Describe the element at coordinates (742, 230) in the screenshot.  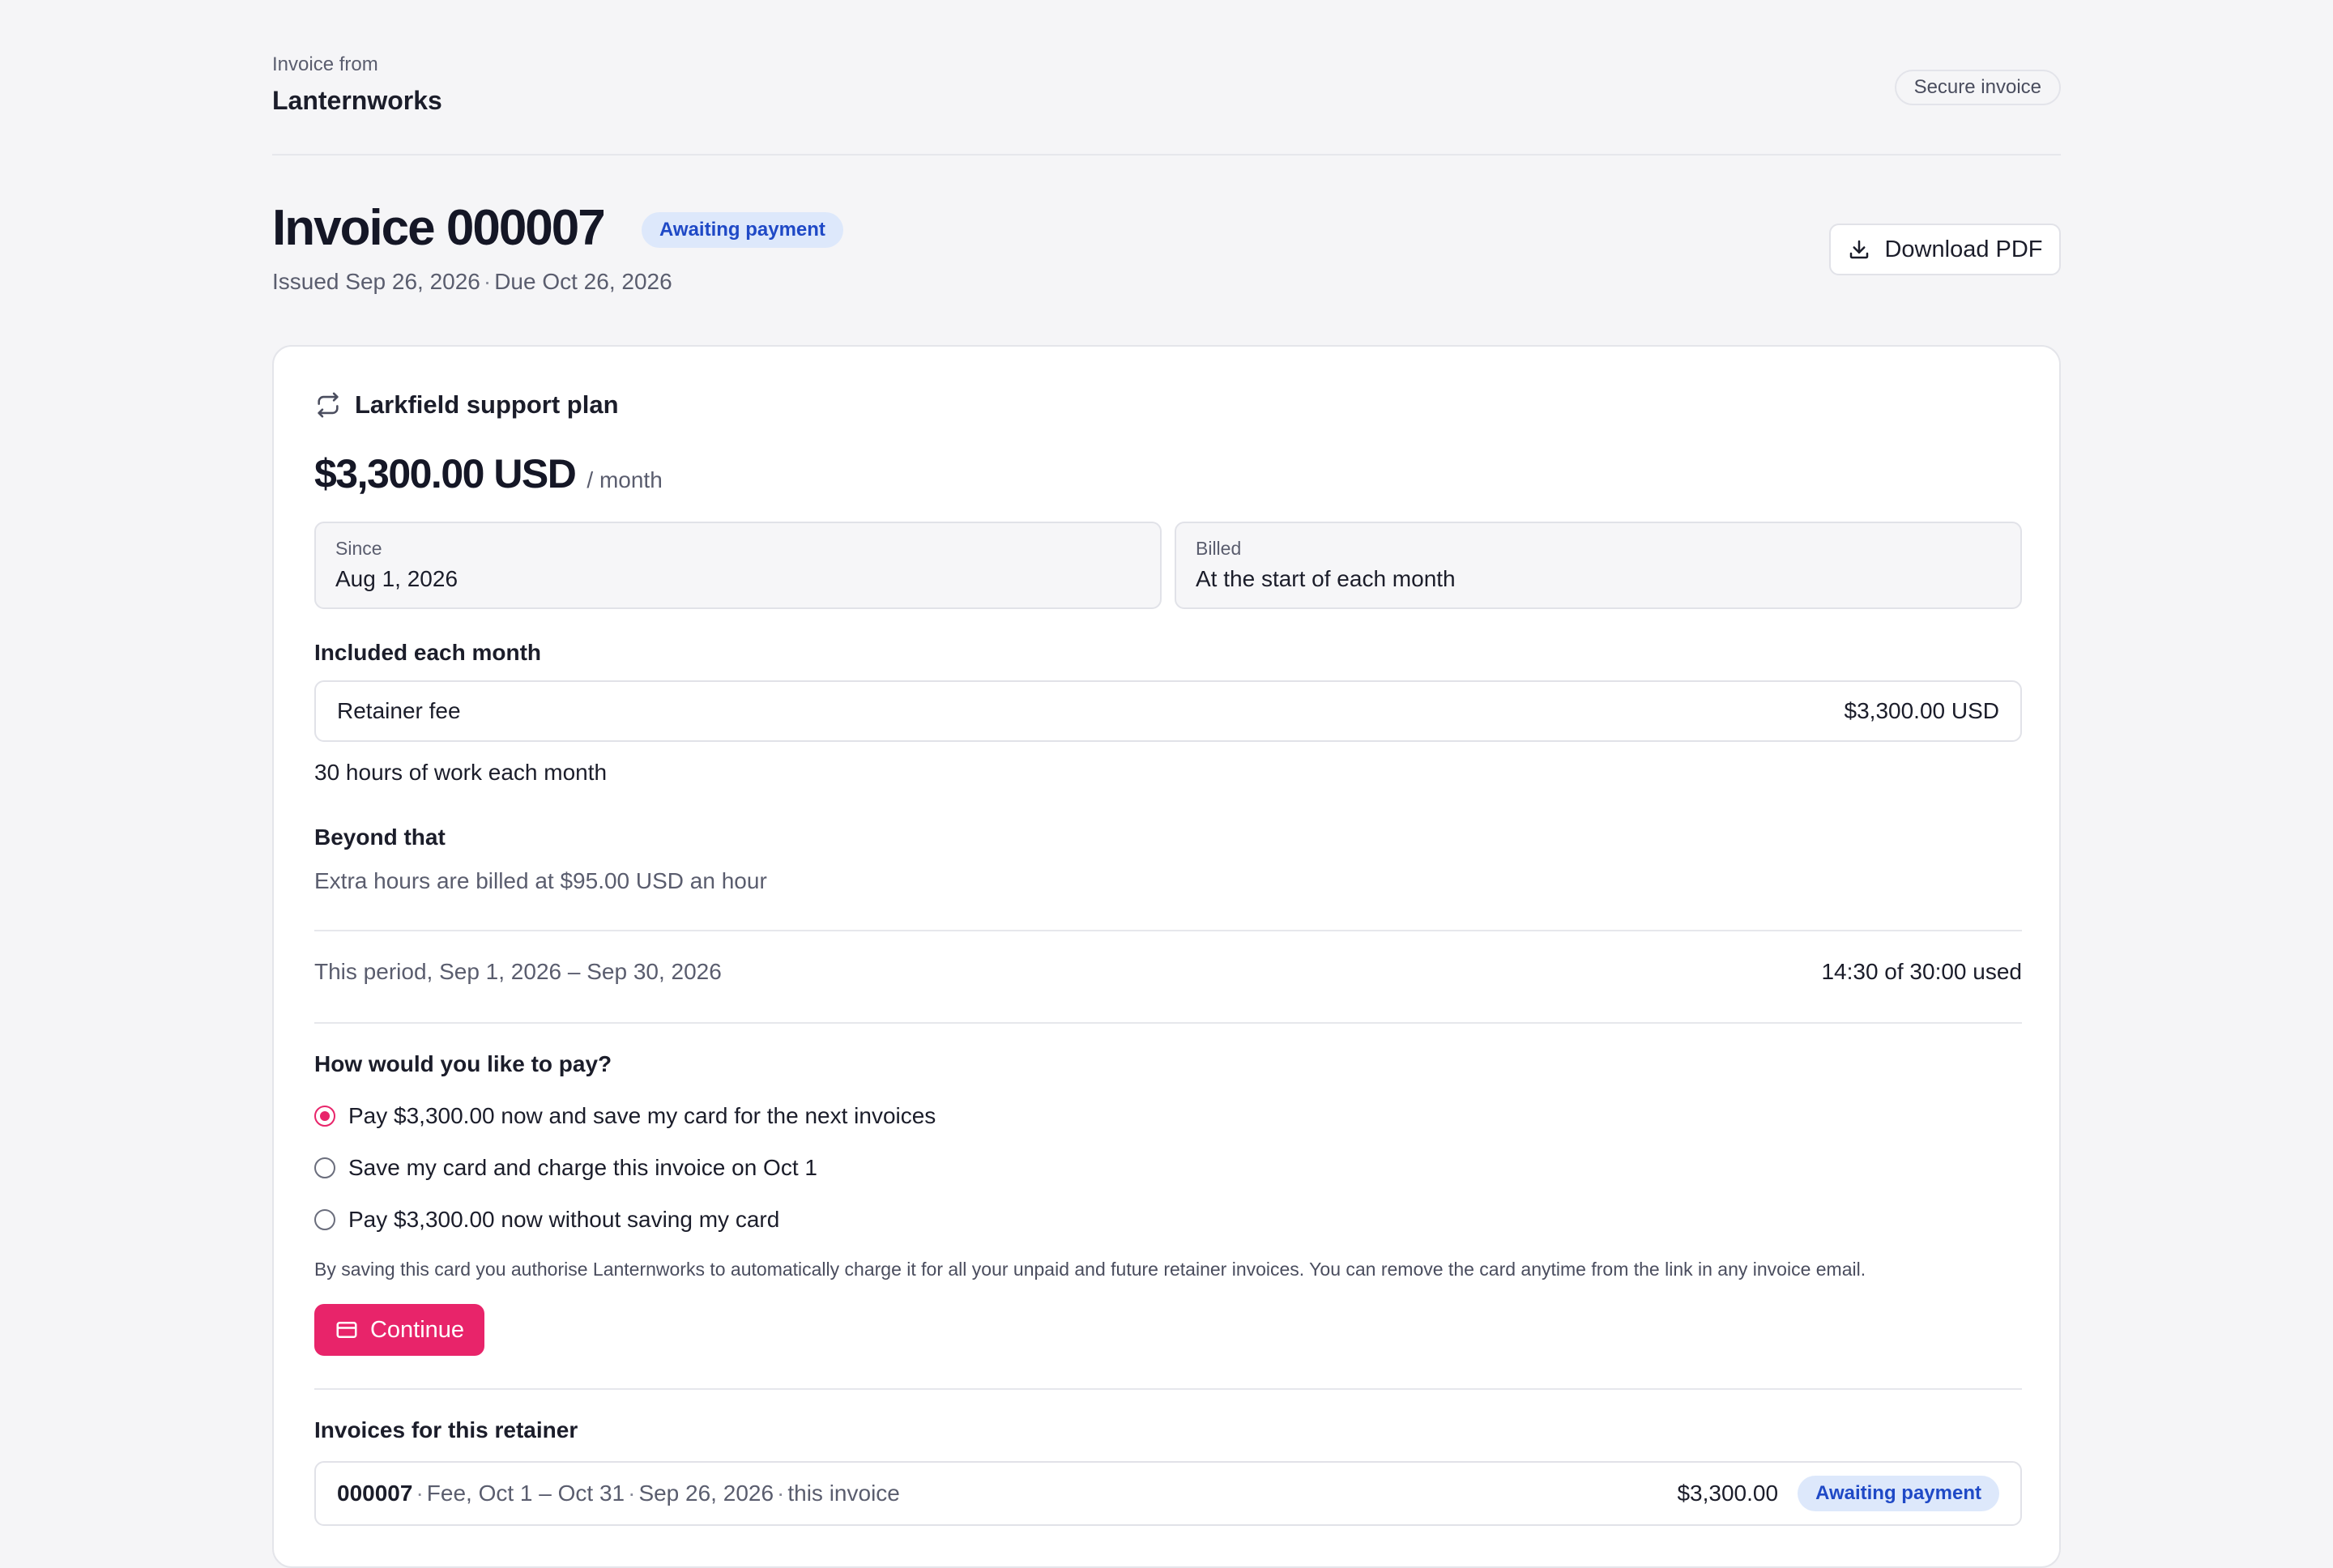
I see `invoice-status-badge: Awaiting payment` at that location.